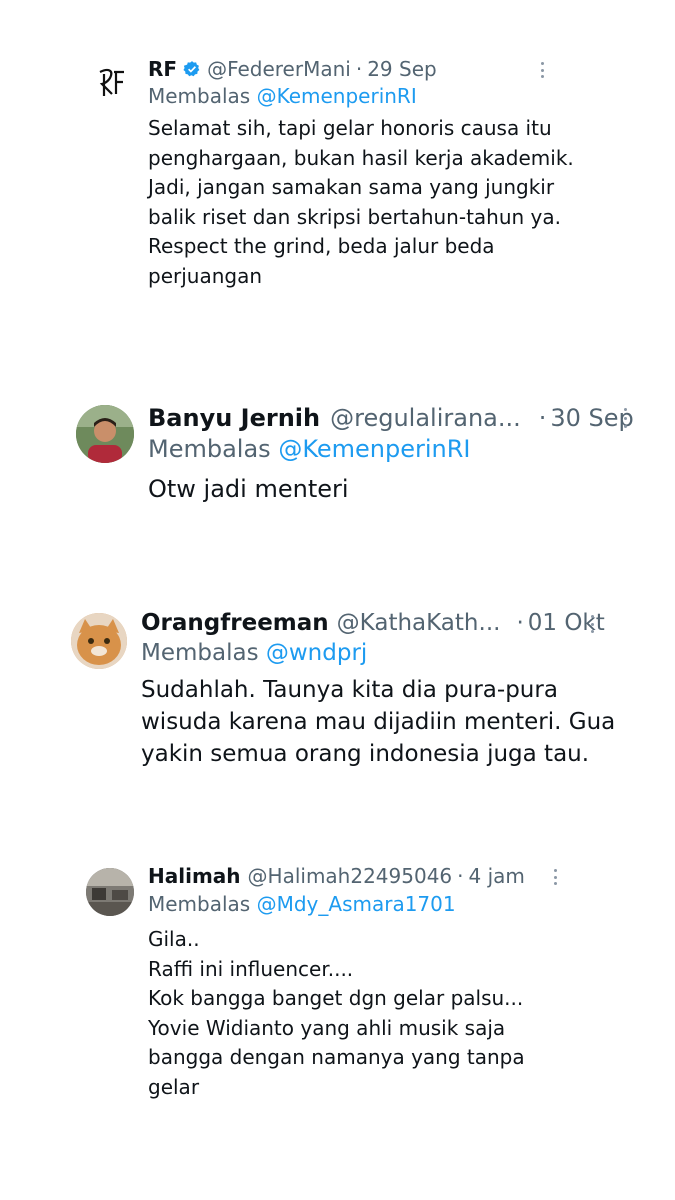  I want to click on text-line: gelar, so click(174, 1086).